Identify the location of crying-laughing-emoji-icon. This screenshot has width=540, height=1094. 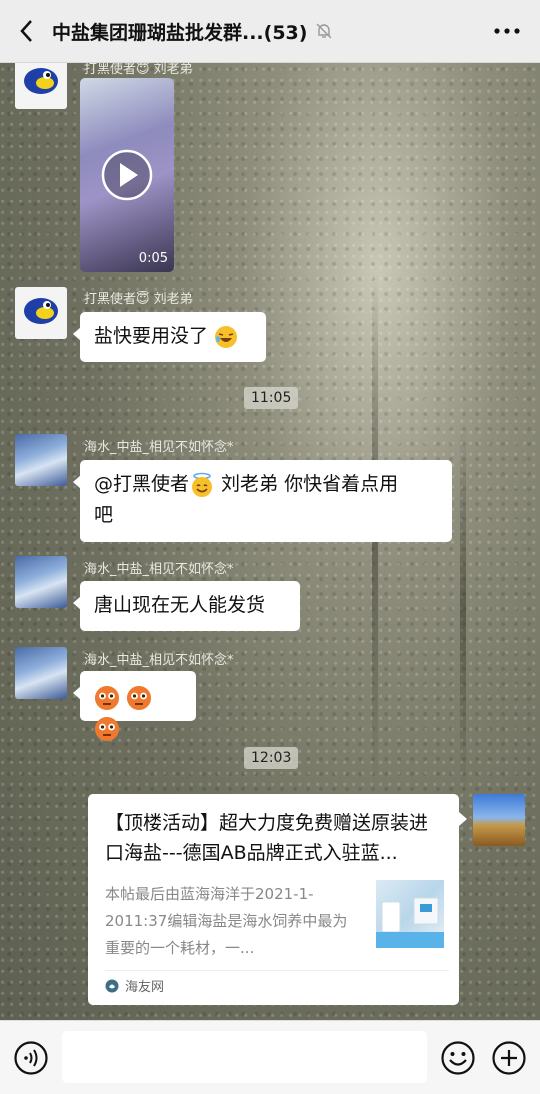
(226, 336).